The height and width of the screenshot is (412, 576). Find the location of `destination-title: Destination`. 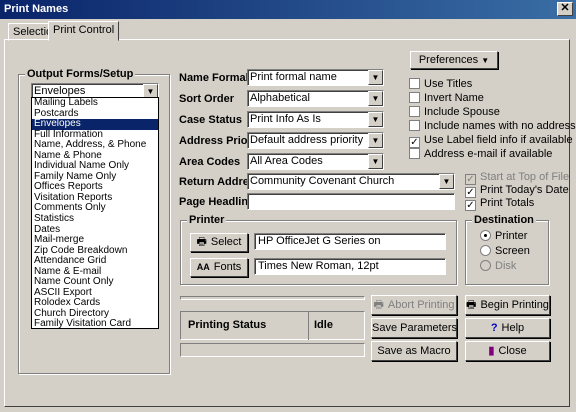

destination-title: Destination is located at coordinates (504, 220).